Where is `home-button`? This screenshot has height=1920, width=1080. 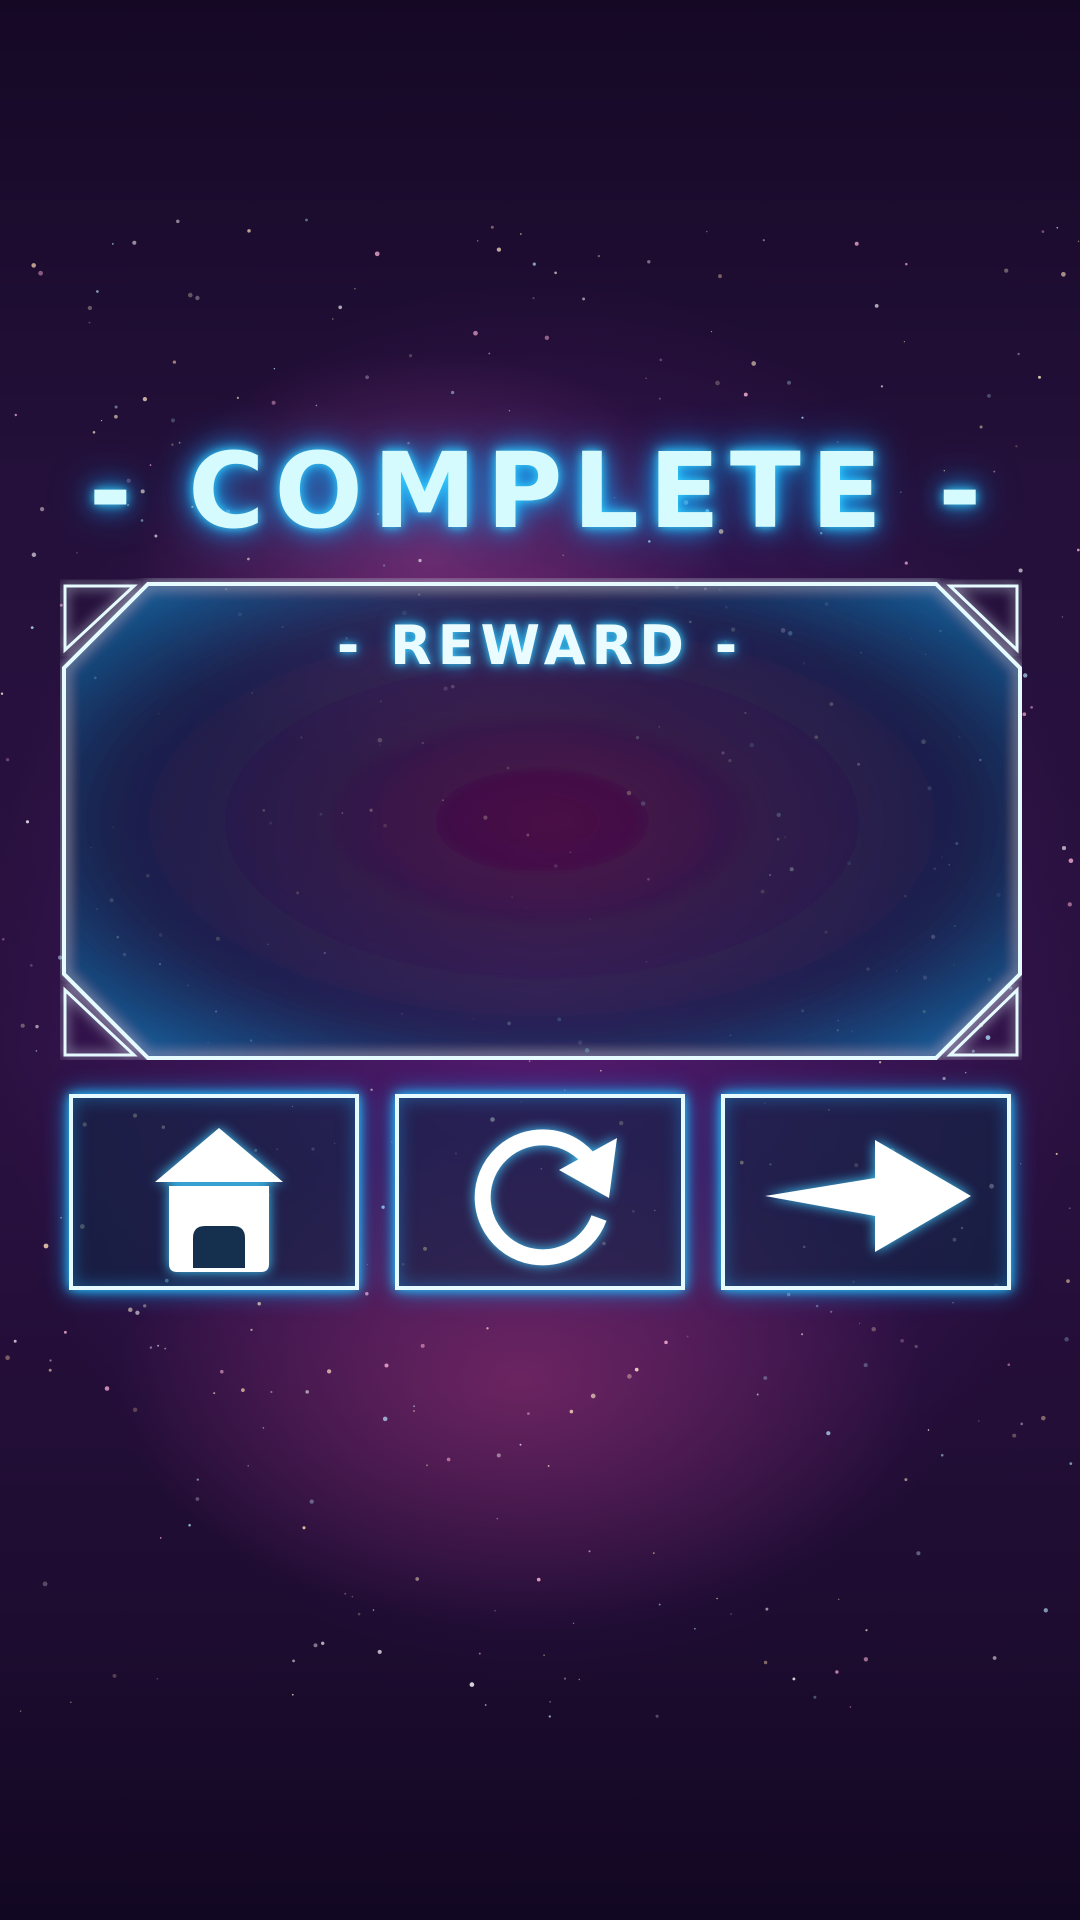
home-button is located at coordinates (214, 1192).